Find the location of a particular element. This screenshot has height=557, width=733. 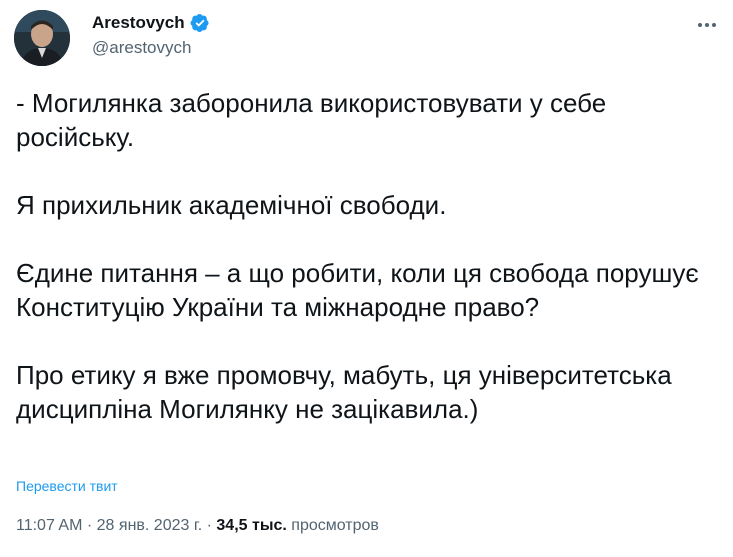

tweet-date: 28 янв. 2023 г. is located at coordinates (150, 525).